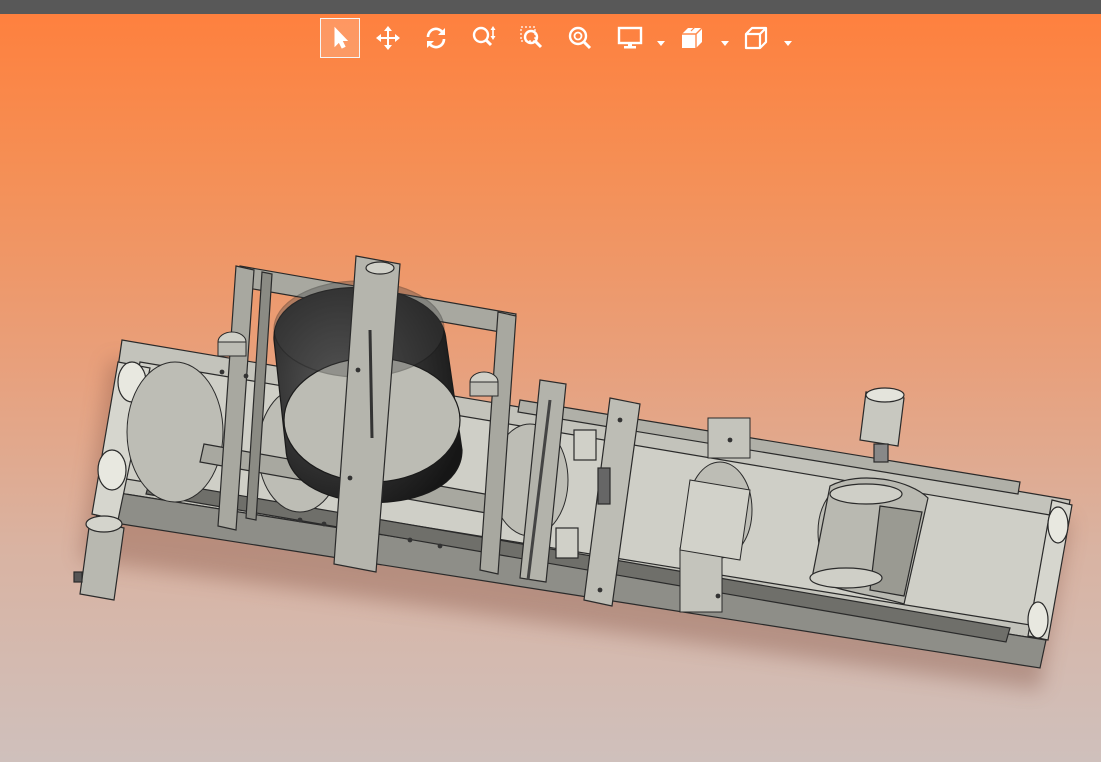  I want to click on section-view-button, so click(692, 38).